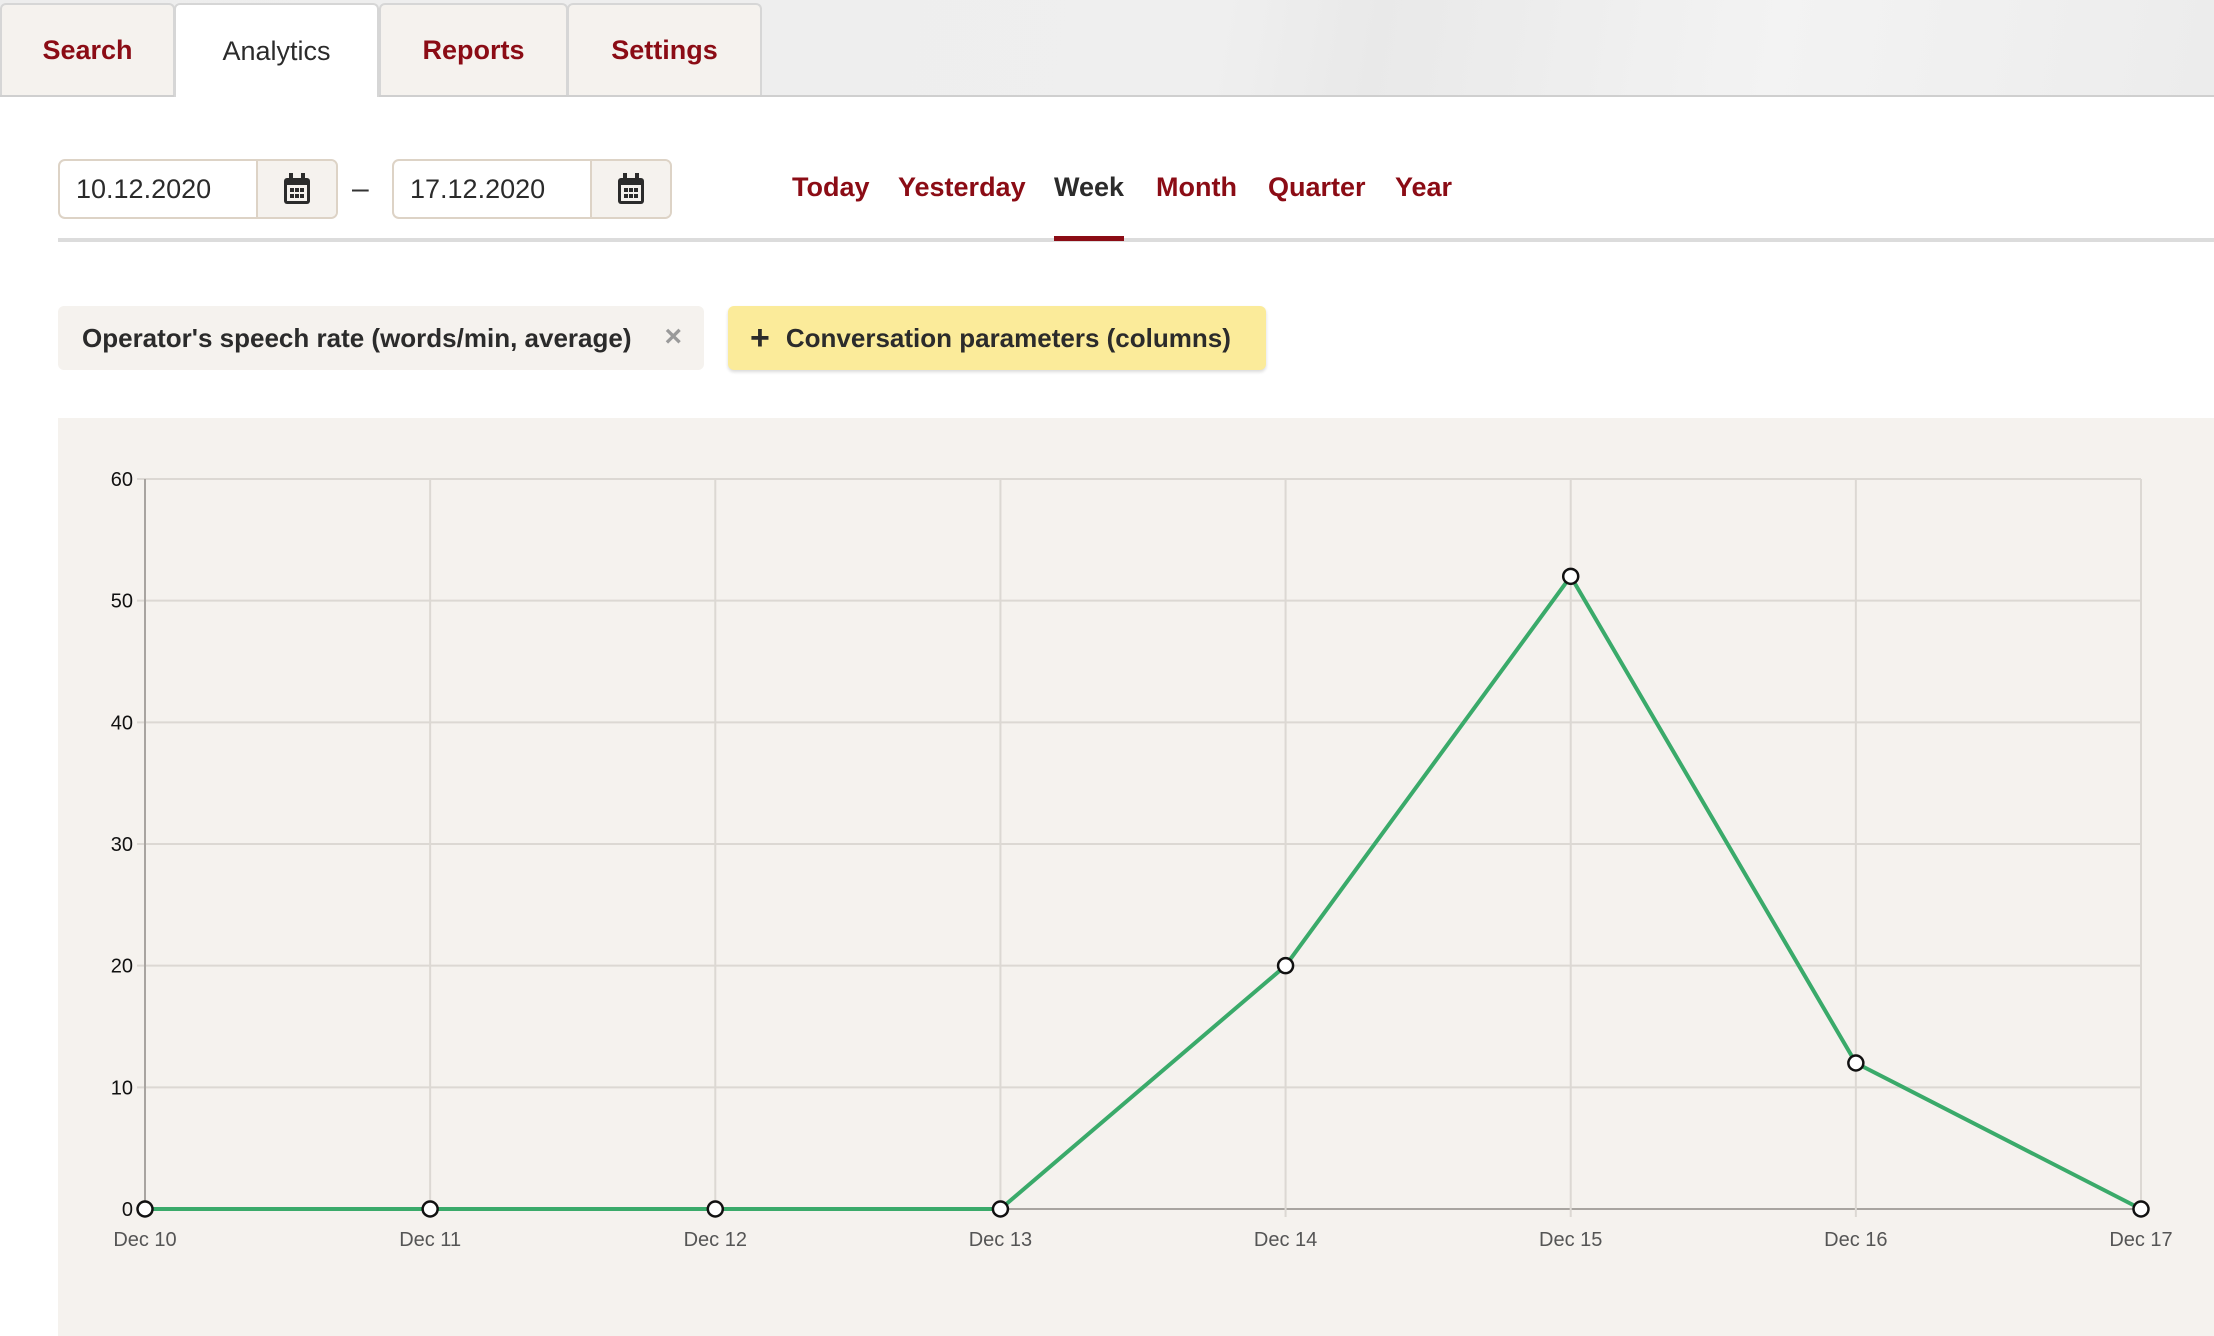  What do you see at coordinates (143, 189) in the screenshot?
I see `date-from-value: 10.12.2020` at bounding box center [143, 189].